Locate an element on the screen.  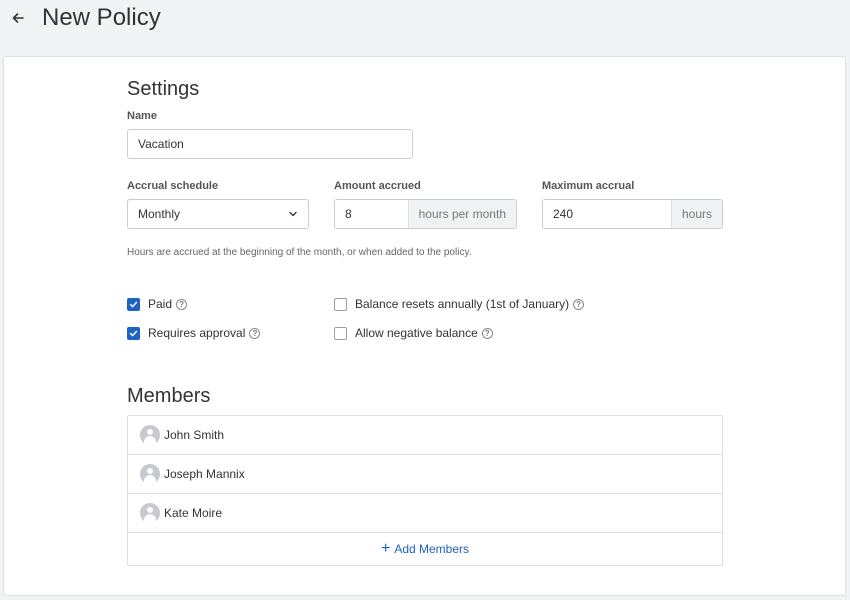
max-accrual-label: Maximum accrual is located at coordinates (588, 186).